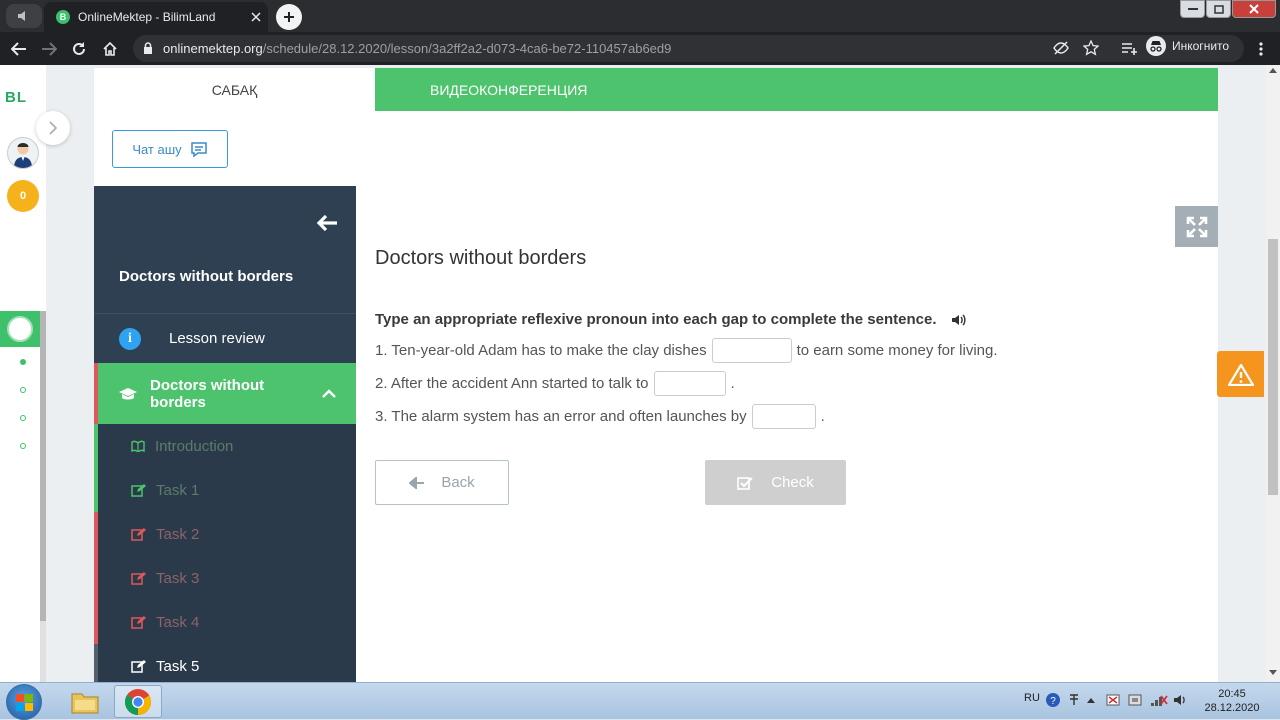 The width and height of the screenshot is (1280, 720). I want to click on tab-lesson: САБАҚ, so click(234, 89).